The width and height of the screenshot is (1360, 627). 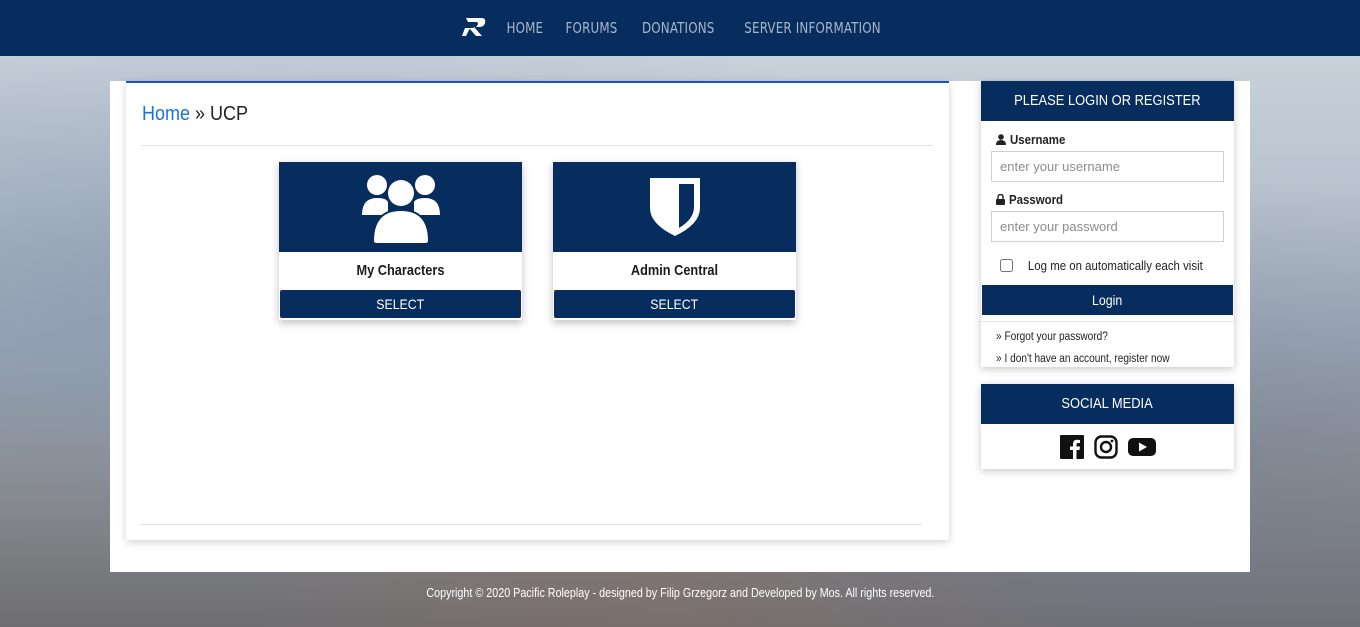 What do you see at coordinates (1038, 139) in the screenshot?
I see `username-label-text: Username` at bounding box center [1038, 139].